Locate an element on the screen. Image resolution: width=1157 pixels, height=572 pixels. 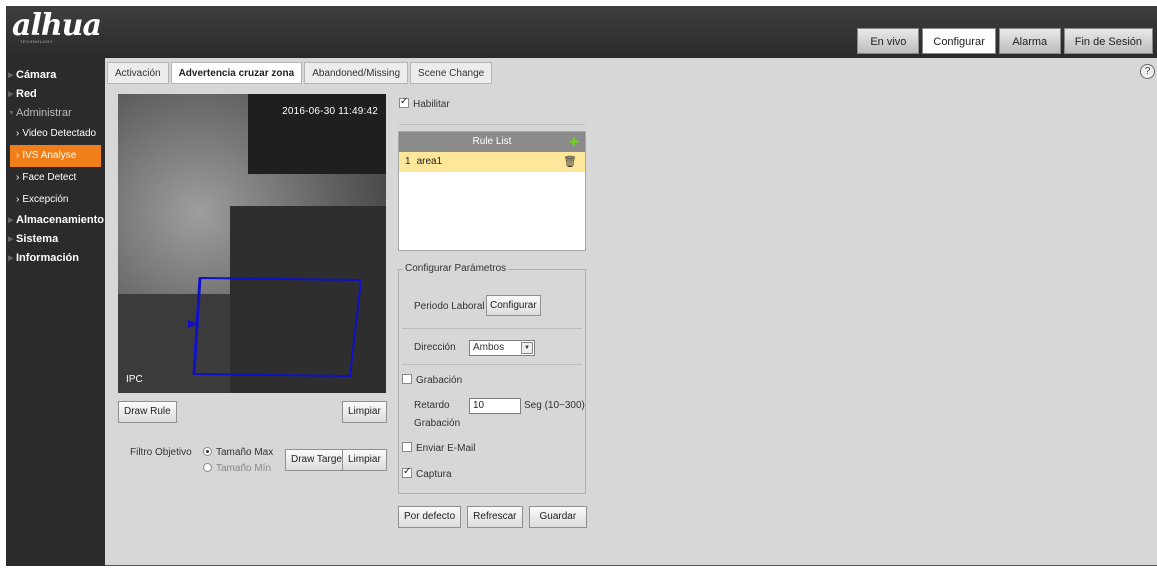
sidebar-item-informacion: ▶ Información is located at coordinates (55, 258).